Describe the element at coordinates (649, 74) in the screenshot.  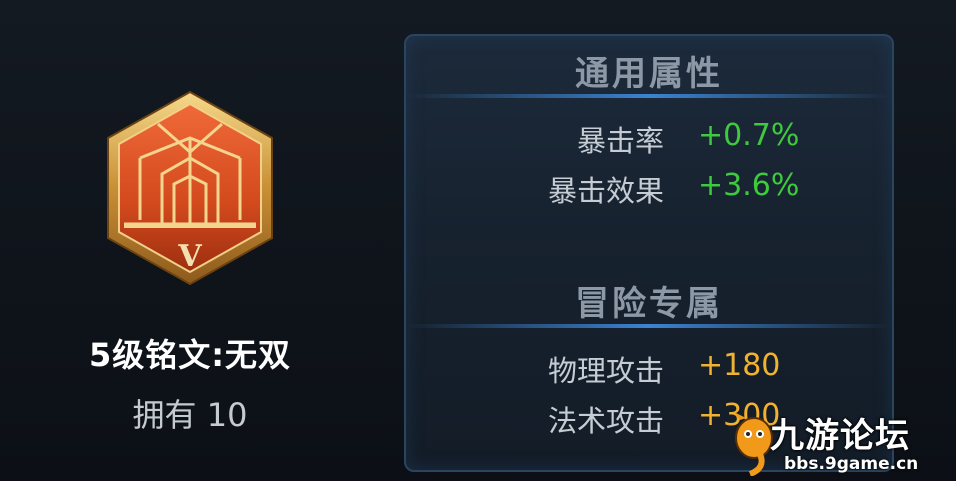
I see `general-attributes-title: 通用属性` at that location.